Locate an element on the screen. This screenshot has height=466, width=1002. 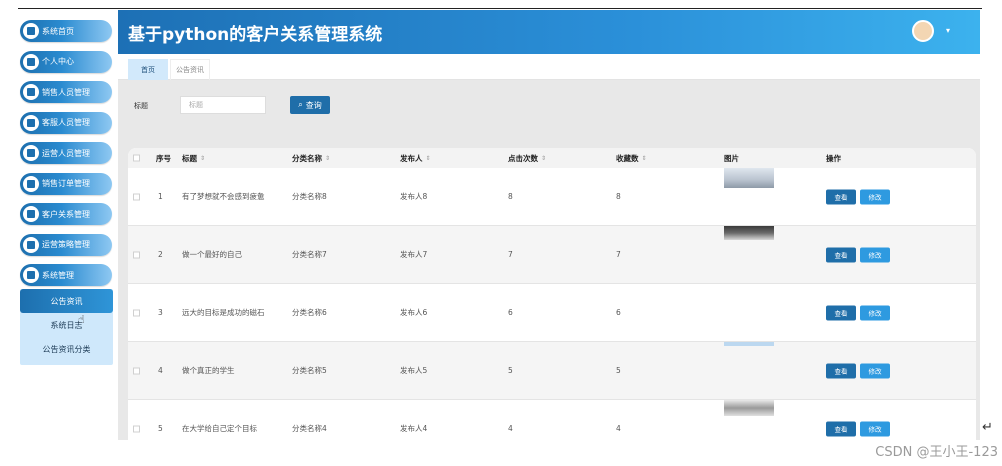
sidebar-item-sales-orders: 销售订单管理 is located at coordinates (66, 183).